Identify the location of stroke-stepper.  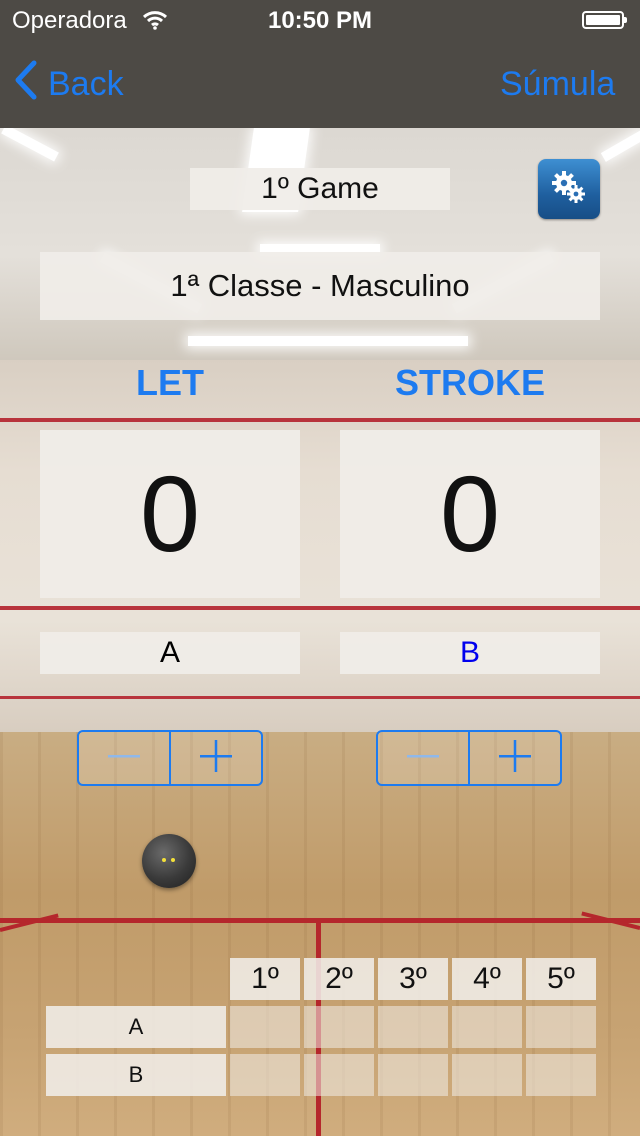
(469, 758).